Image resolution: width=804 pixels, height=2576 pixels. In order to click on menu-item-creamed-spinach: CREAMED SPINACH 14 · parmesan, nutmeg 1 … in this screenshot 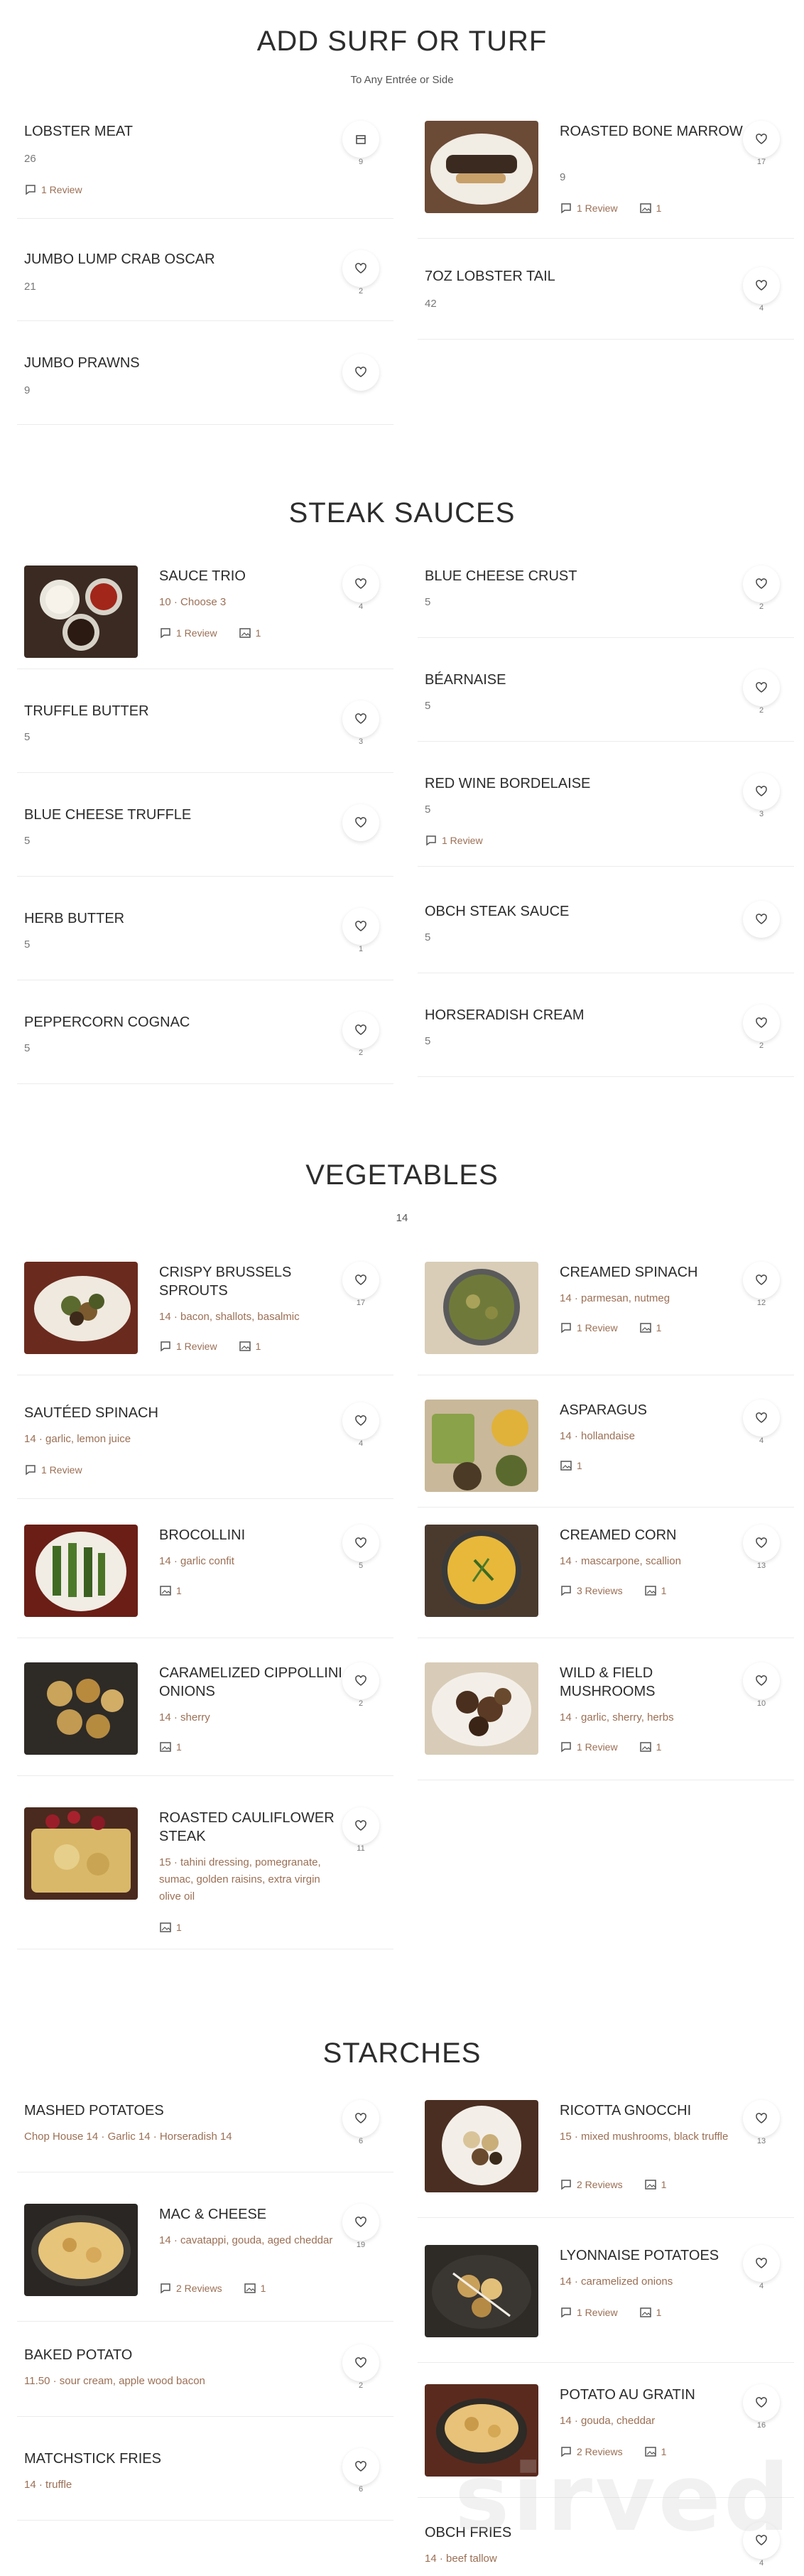, I will do `click(606, 1315)`.